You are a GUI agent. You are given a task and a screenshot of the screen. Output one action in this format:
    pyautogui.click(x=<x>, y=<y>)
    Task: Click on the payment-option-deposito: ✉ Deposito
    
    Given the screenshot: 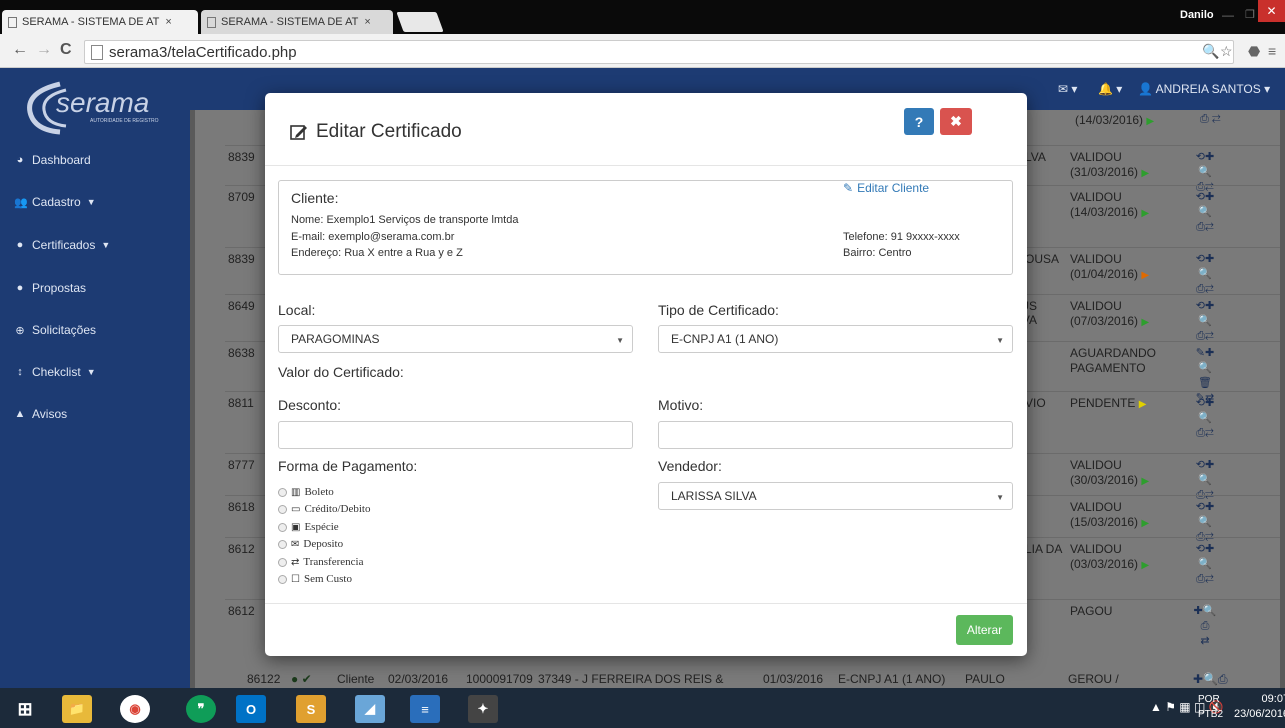 What is the action you would take?
    pyautogui.click(x=310, y=544)
    